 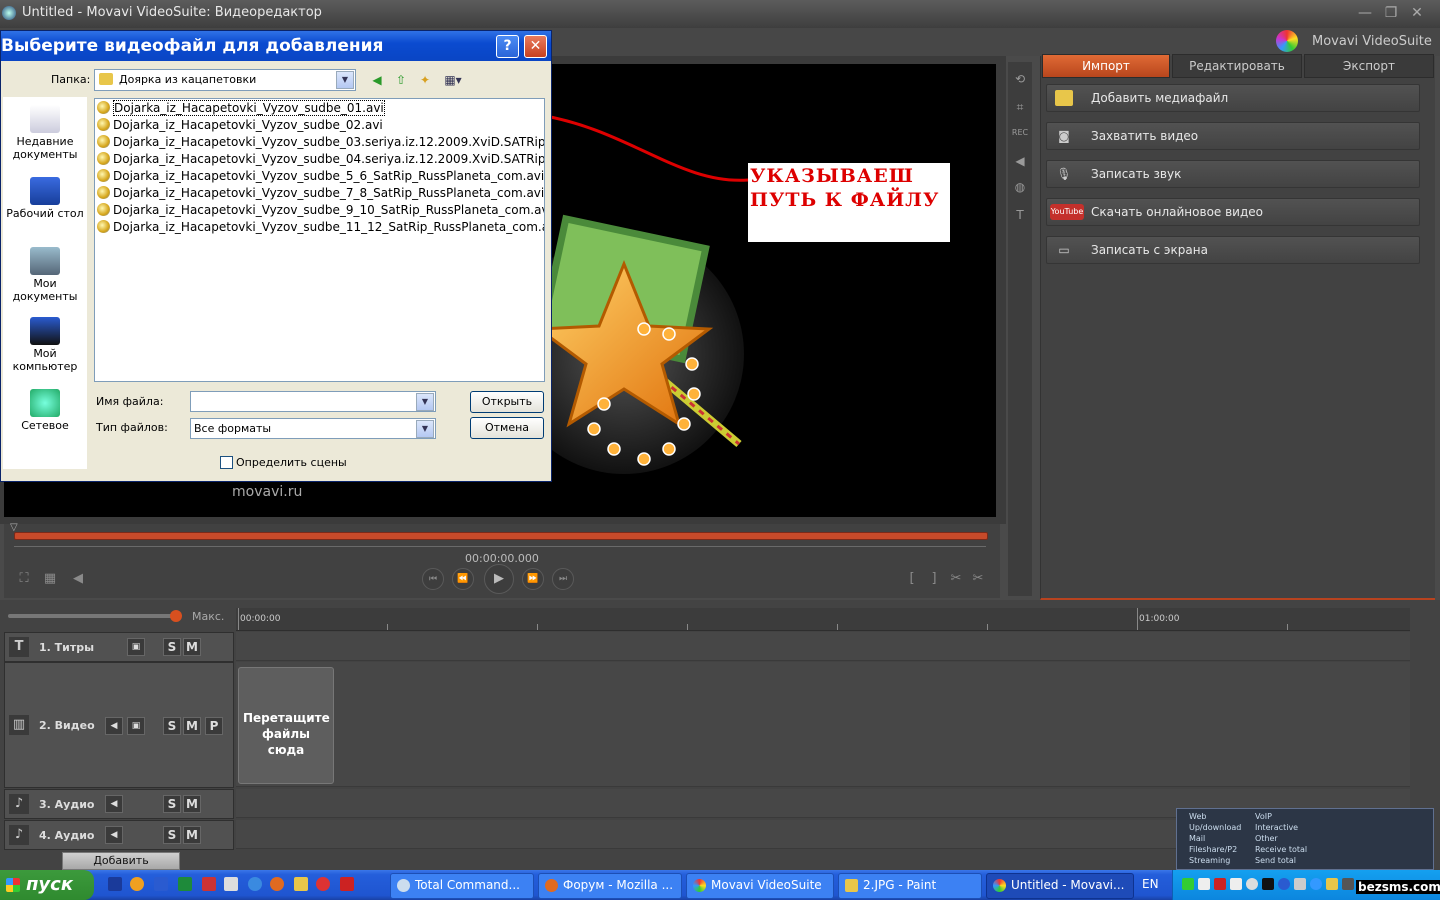 I want to click on place-desktop: Рабочий стол, so click(x=45, y=198).